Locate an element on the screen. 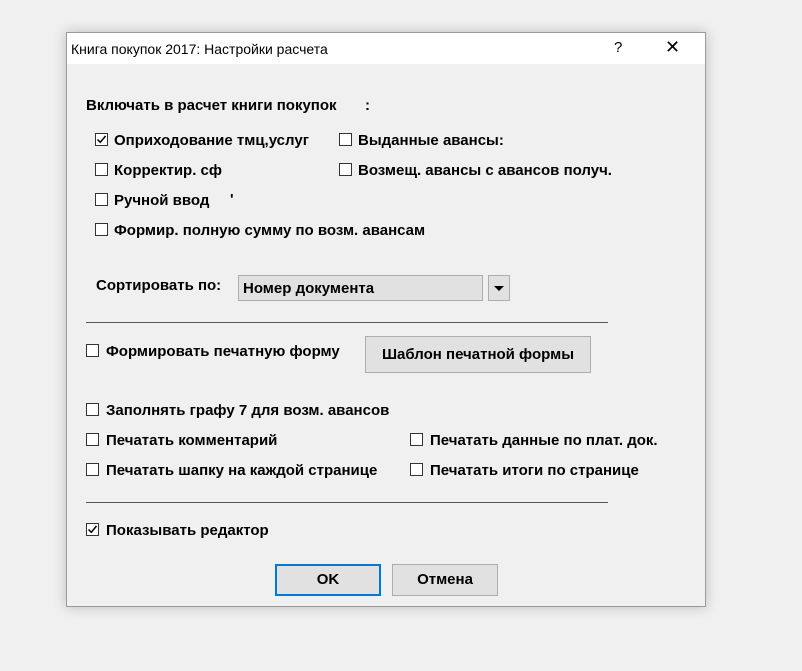 Image resolution: width=802 pixels, height=671 pixels. label-print-header: Печатать шапку на каждой странице is located at coordinates (242, 470).